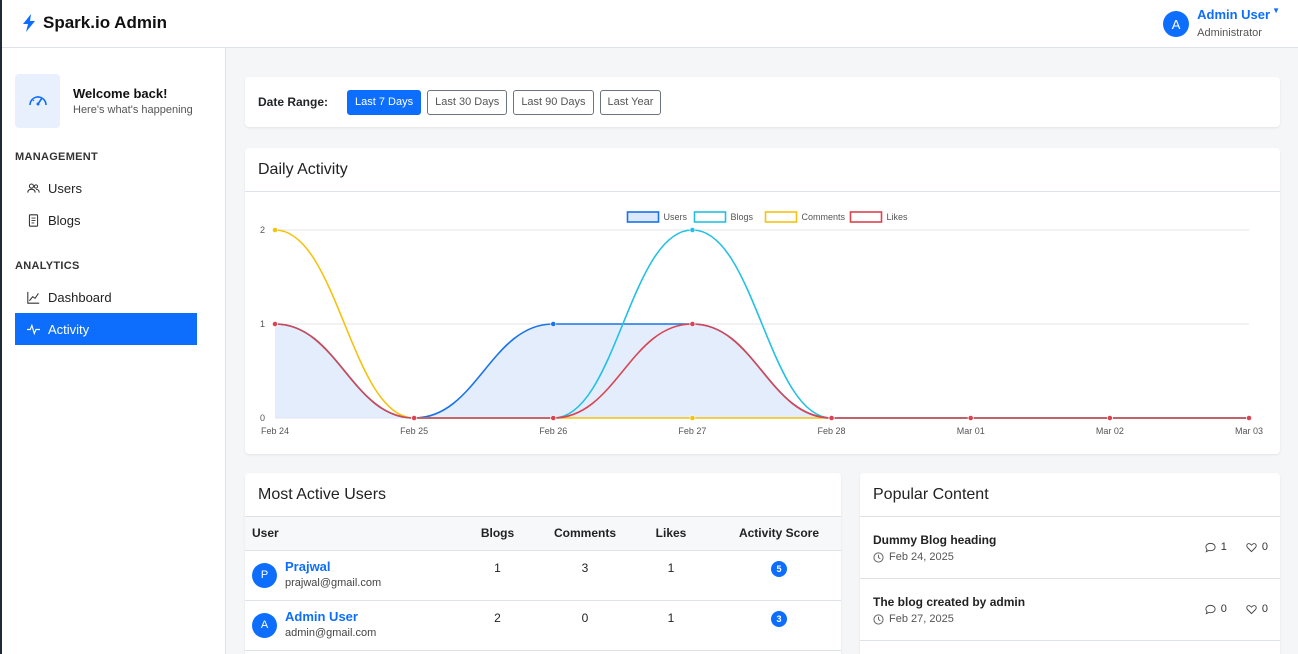 The width and height of the screenshot is (1298, 654). What do you see at coordinates (584, 533) in the screenshot?
I see `column-header: Comments` at bounding box center [584, 533].